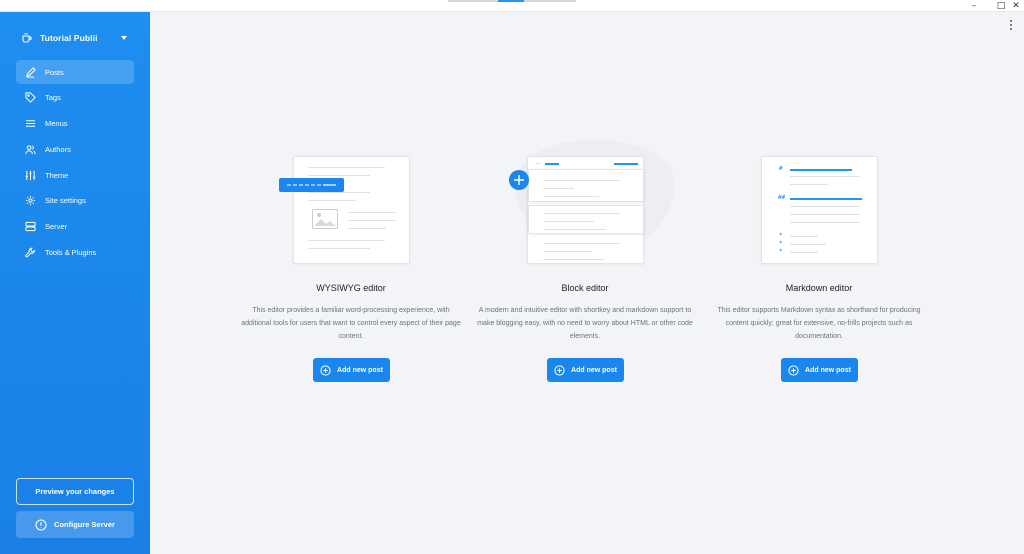 This screenshot has height=554, width=1024. What do you see at coordinates (30, 98) in the screenshot?
I see `tag-icon` at bounding box center [30, 98].